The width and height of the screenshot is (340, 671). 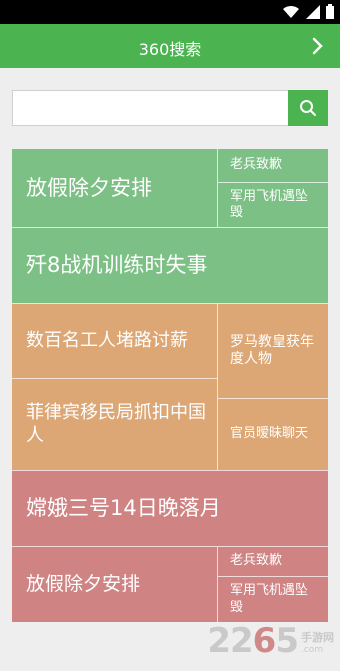 I want to click on watermark-logo: 2265 手游网 .com, so click(x=270, y=641).